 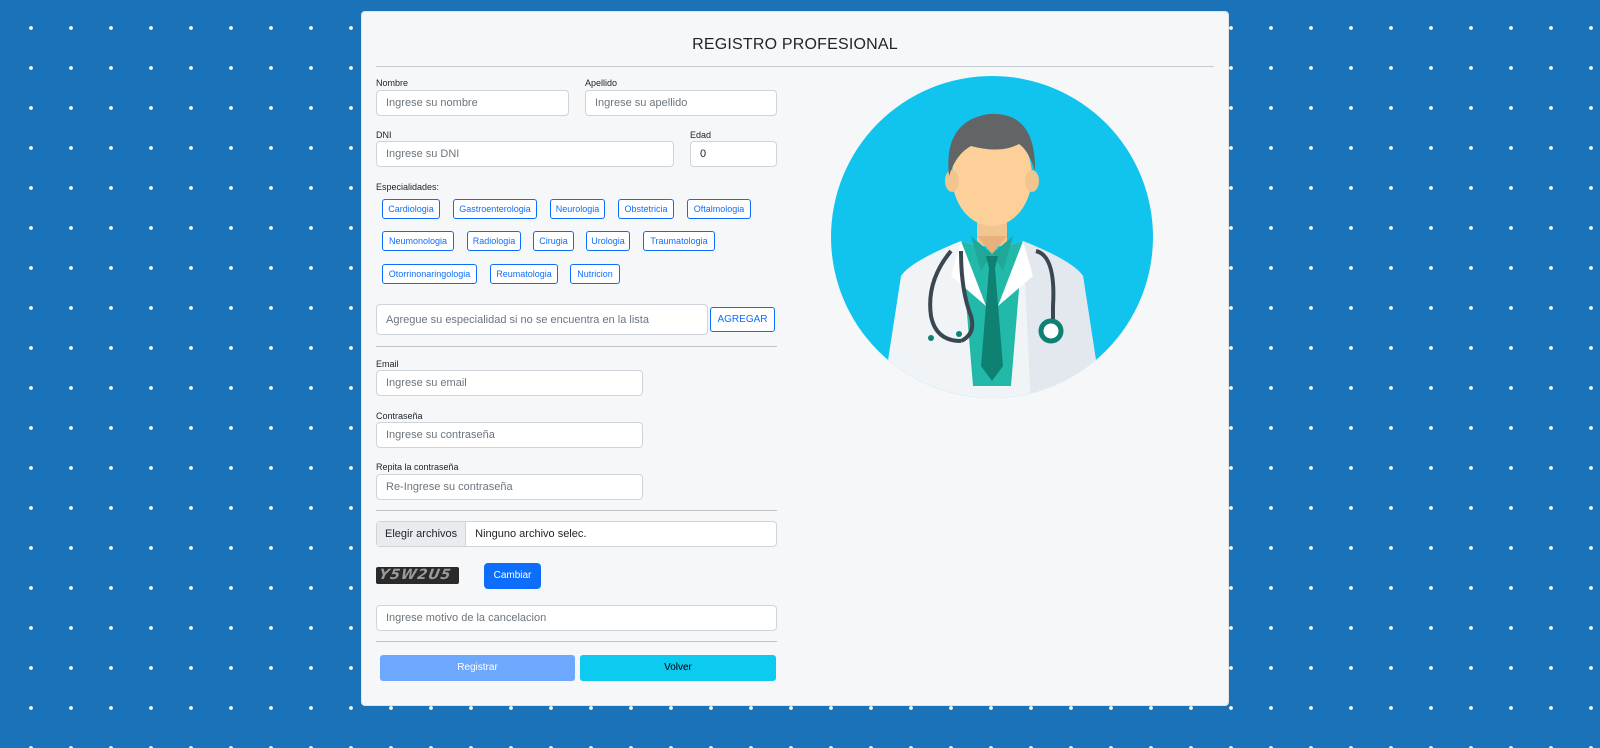 I want to click on doctor-avatar-icon, so click(x=992, y=237).